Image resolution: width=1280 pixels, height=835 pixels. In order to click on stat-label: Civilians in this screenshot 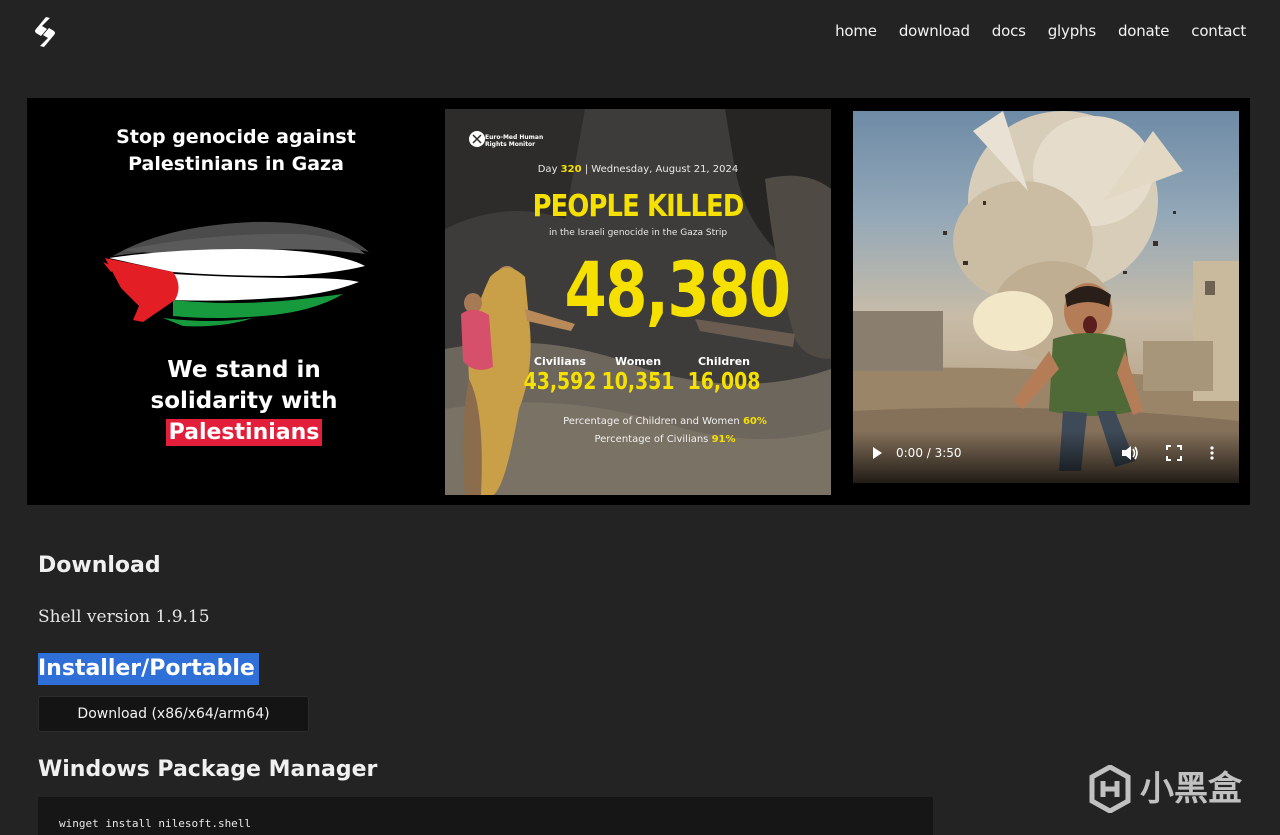, I will do `click(560, 361)`.